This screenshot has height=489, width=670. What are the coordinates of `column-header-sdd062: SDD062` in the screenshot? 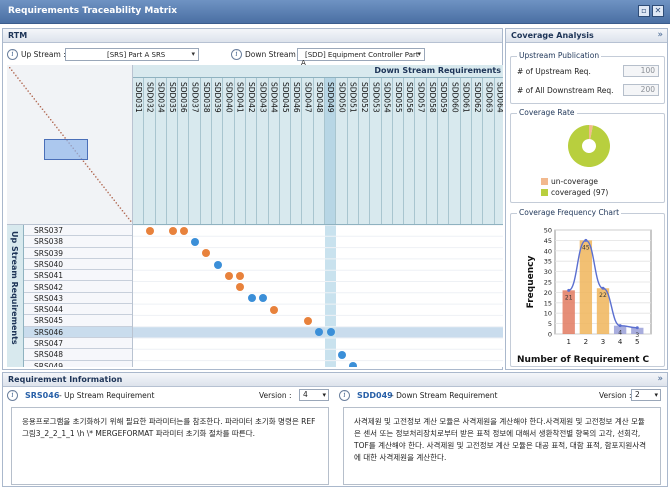 It's located at (478, 151).